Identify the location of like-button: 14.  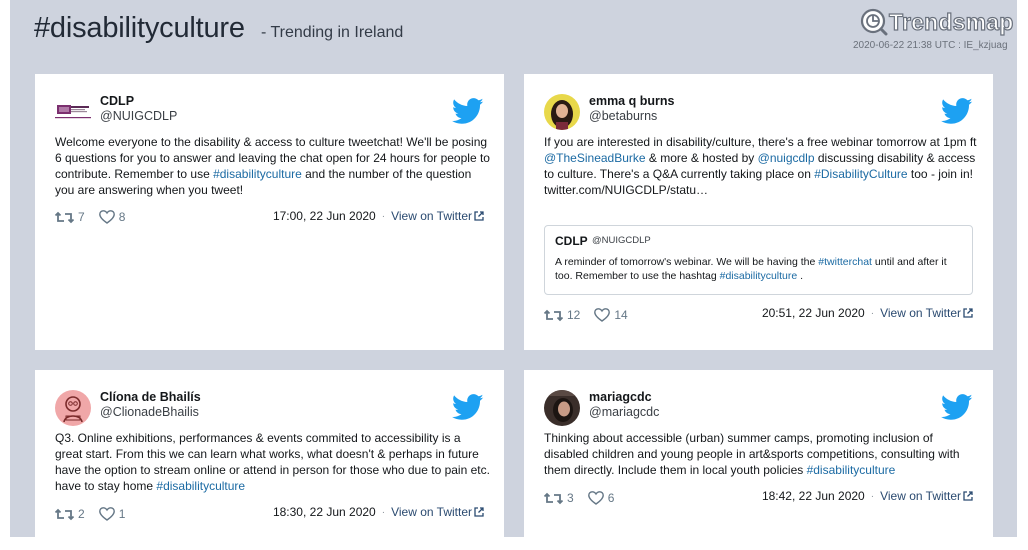
(611, 315).